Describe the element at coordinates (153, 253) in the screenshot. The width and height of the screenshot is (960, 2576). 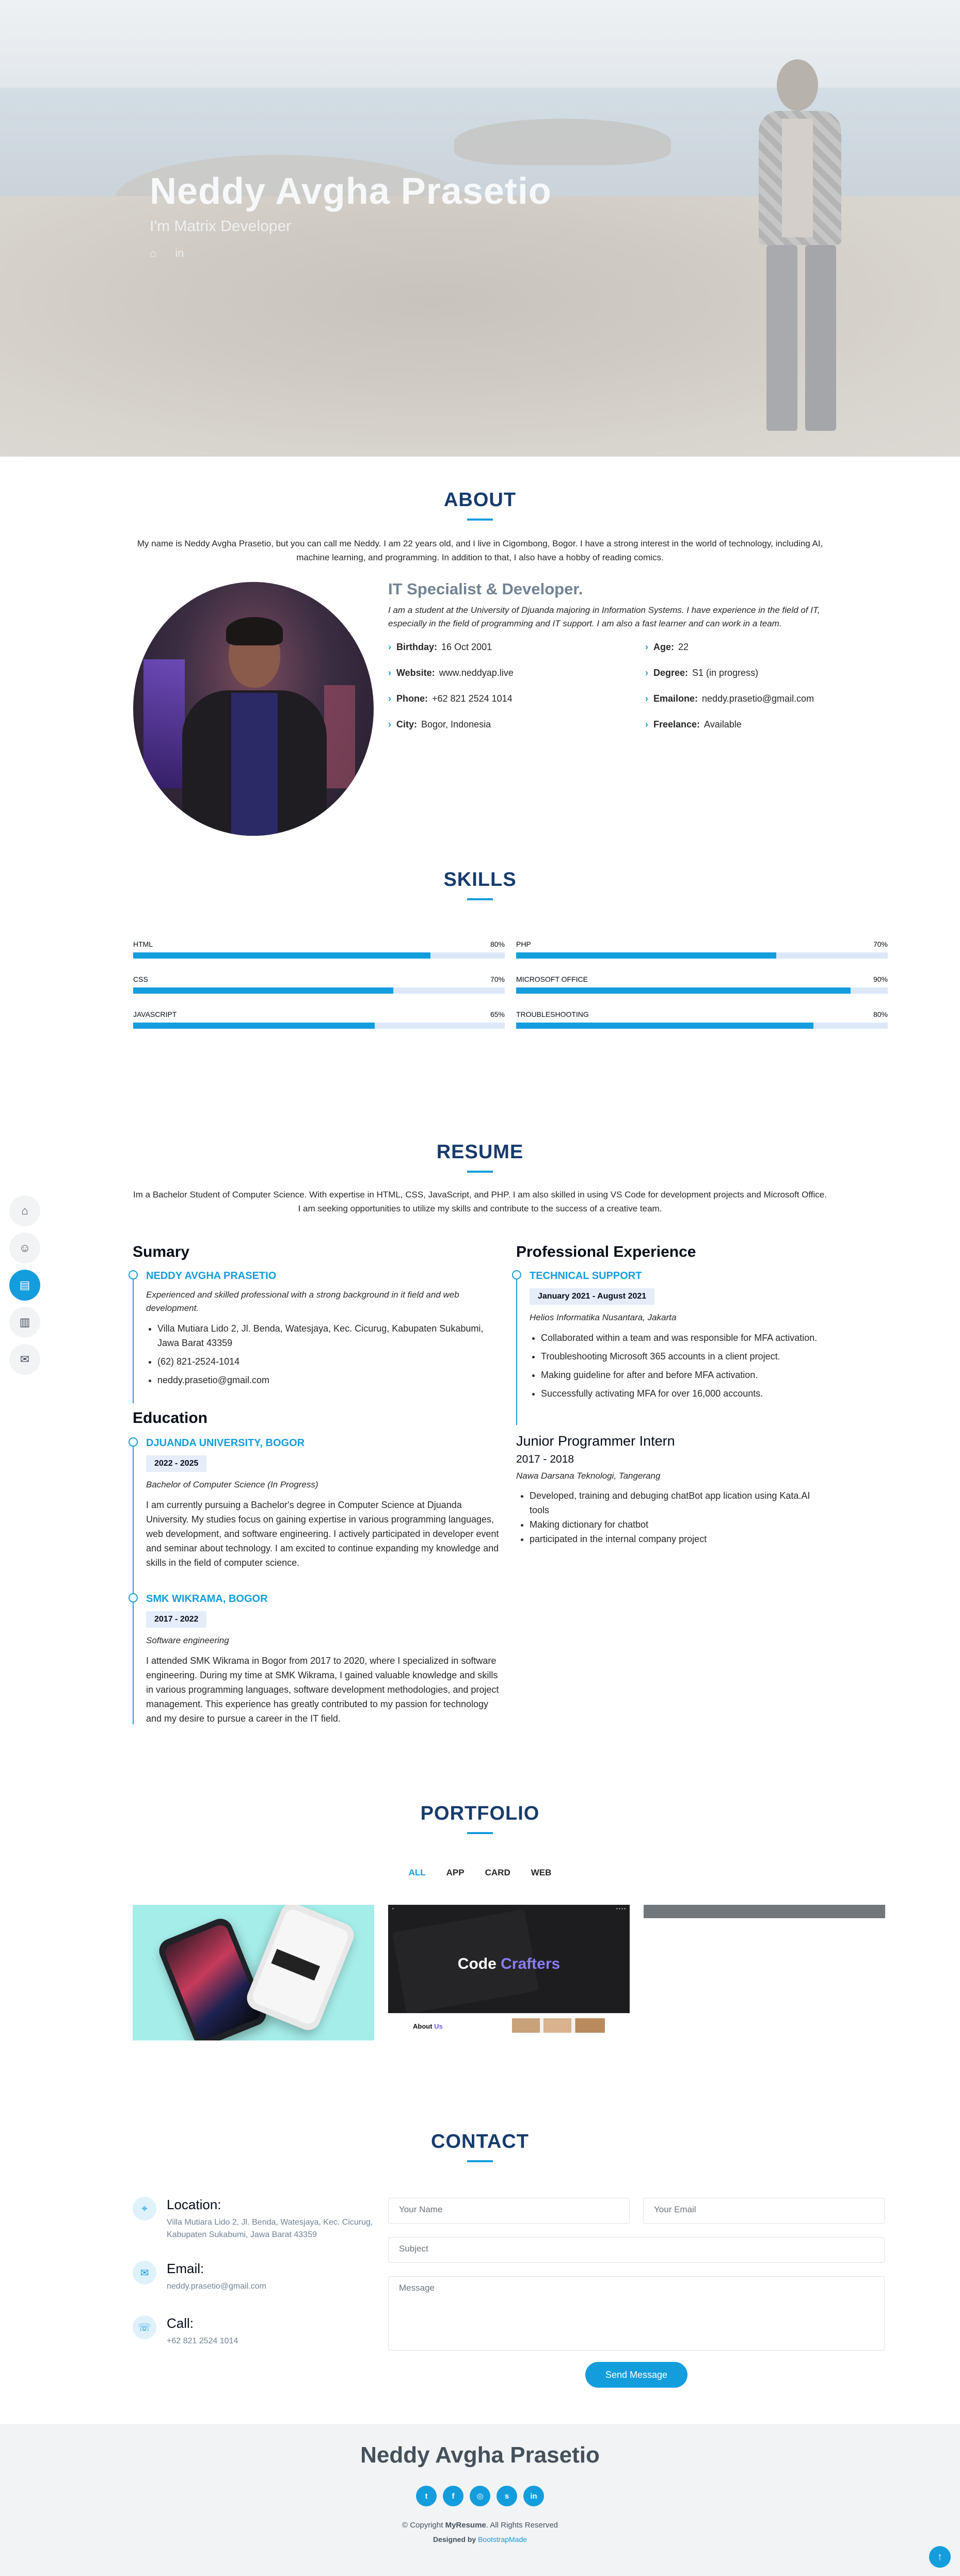
I see `github-icon: ⌂` at that location.